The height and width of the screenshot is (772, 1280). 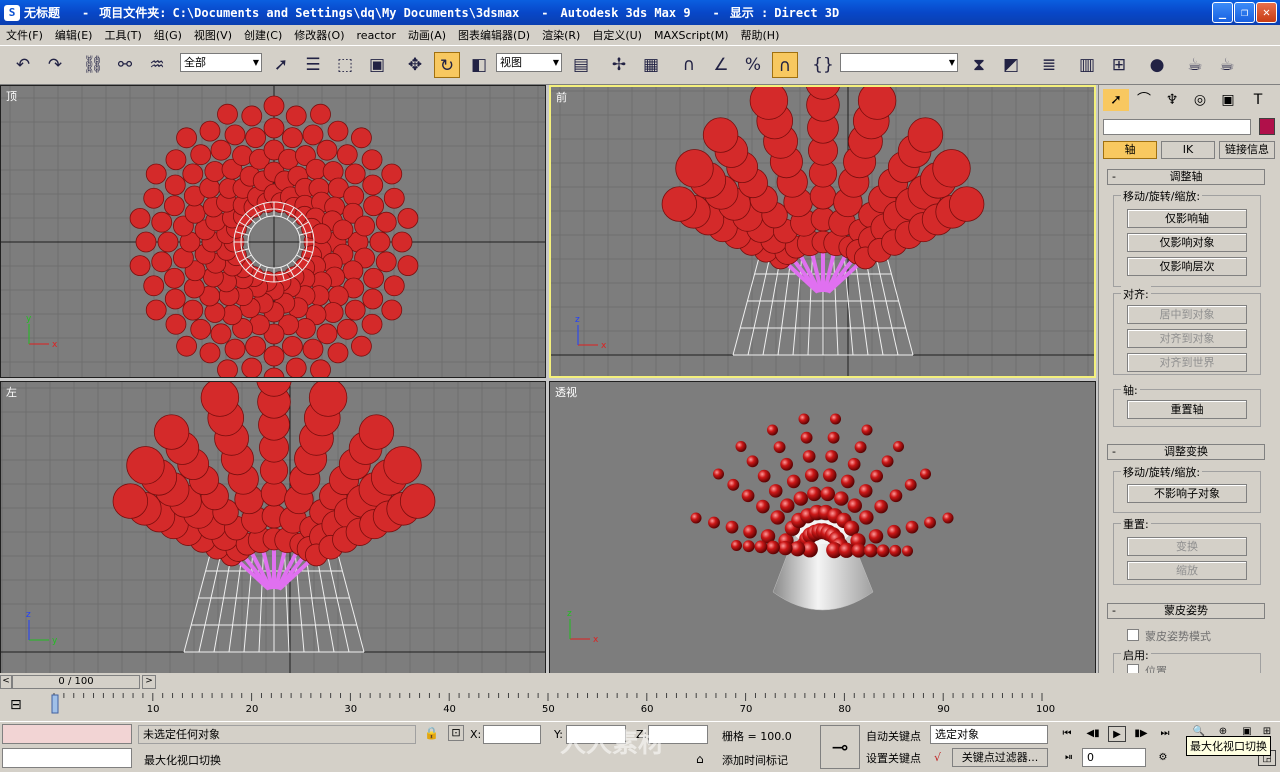 What do you see at coordinates (6, 682) in the screenshot?
I see `prev-frame-icon: <` at bounding box center [6, 682].